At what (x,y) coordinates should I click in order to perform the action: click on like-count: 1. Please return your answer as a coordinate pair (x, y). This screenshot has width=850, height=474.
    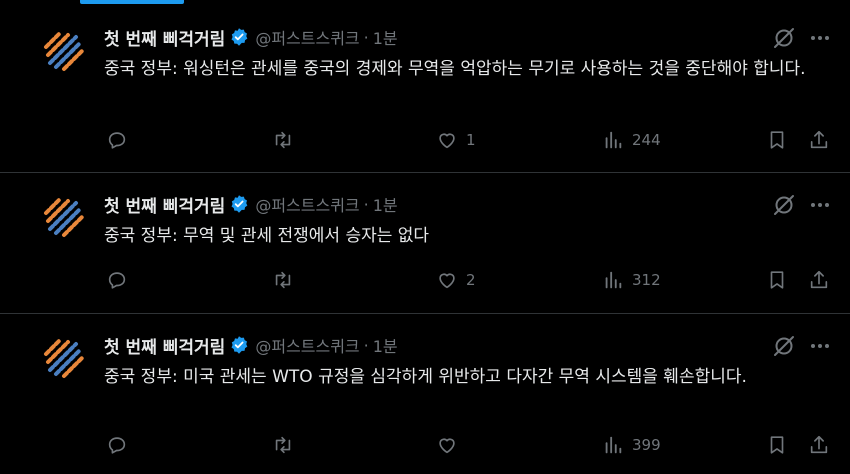
    Looking at the image, I should click on (471, 140).